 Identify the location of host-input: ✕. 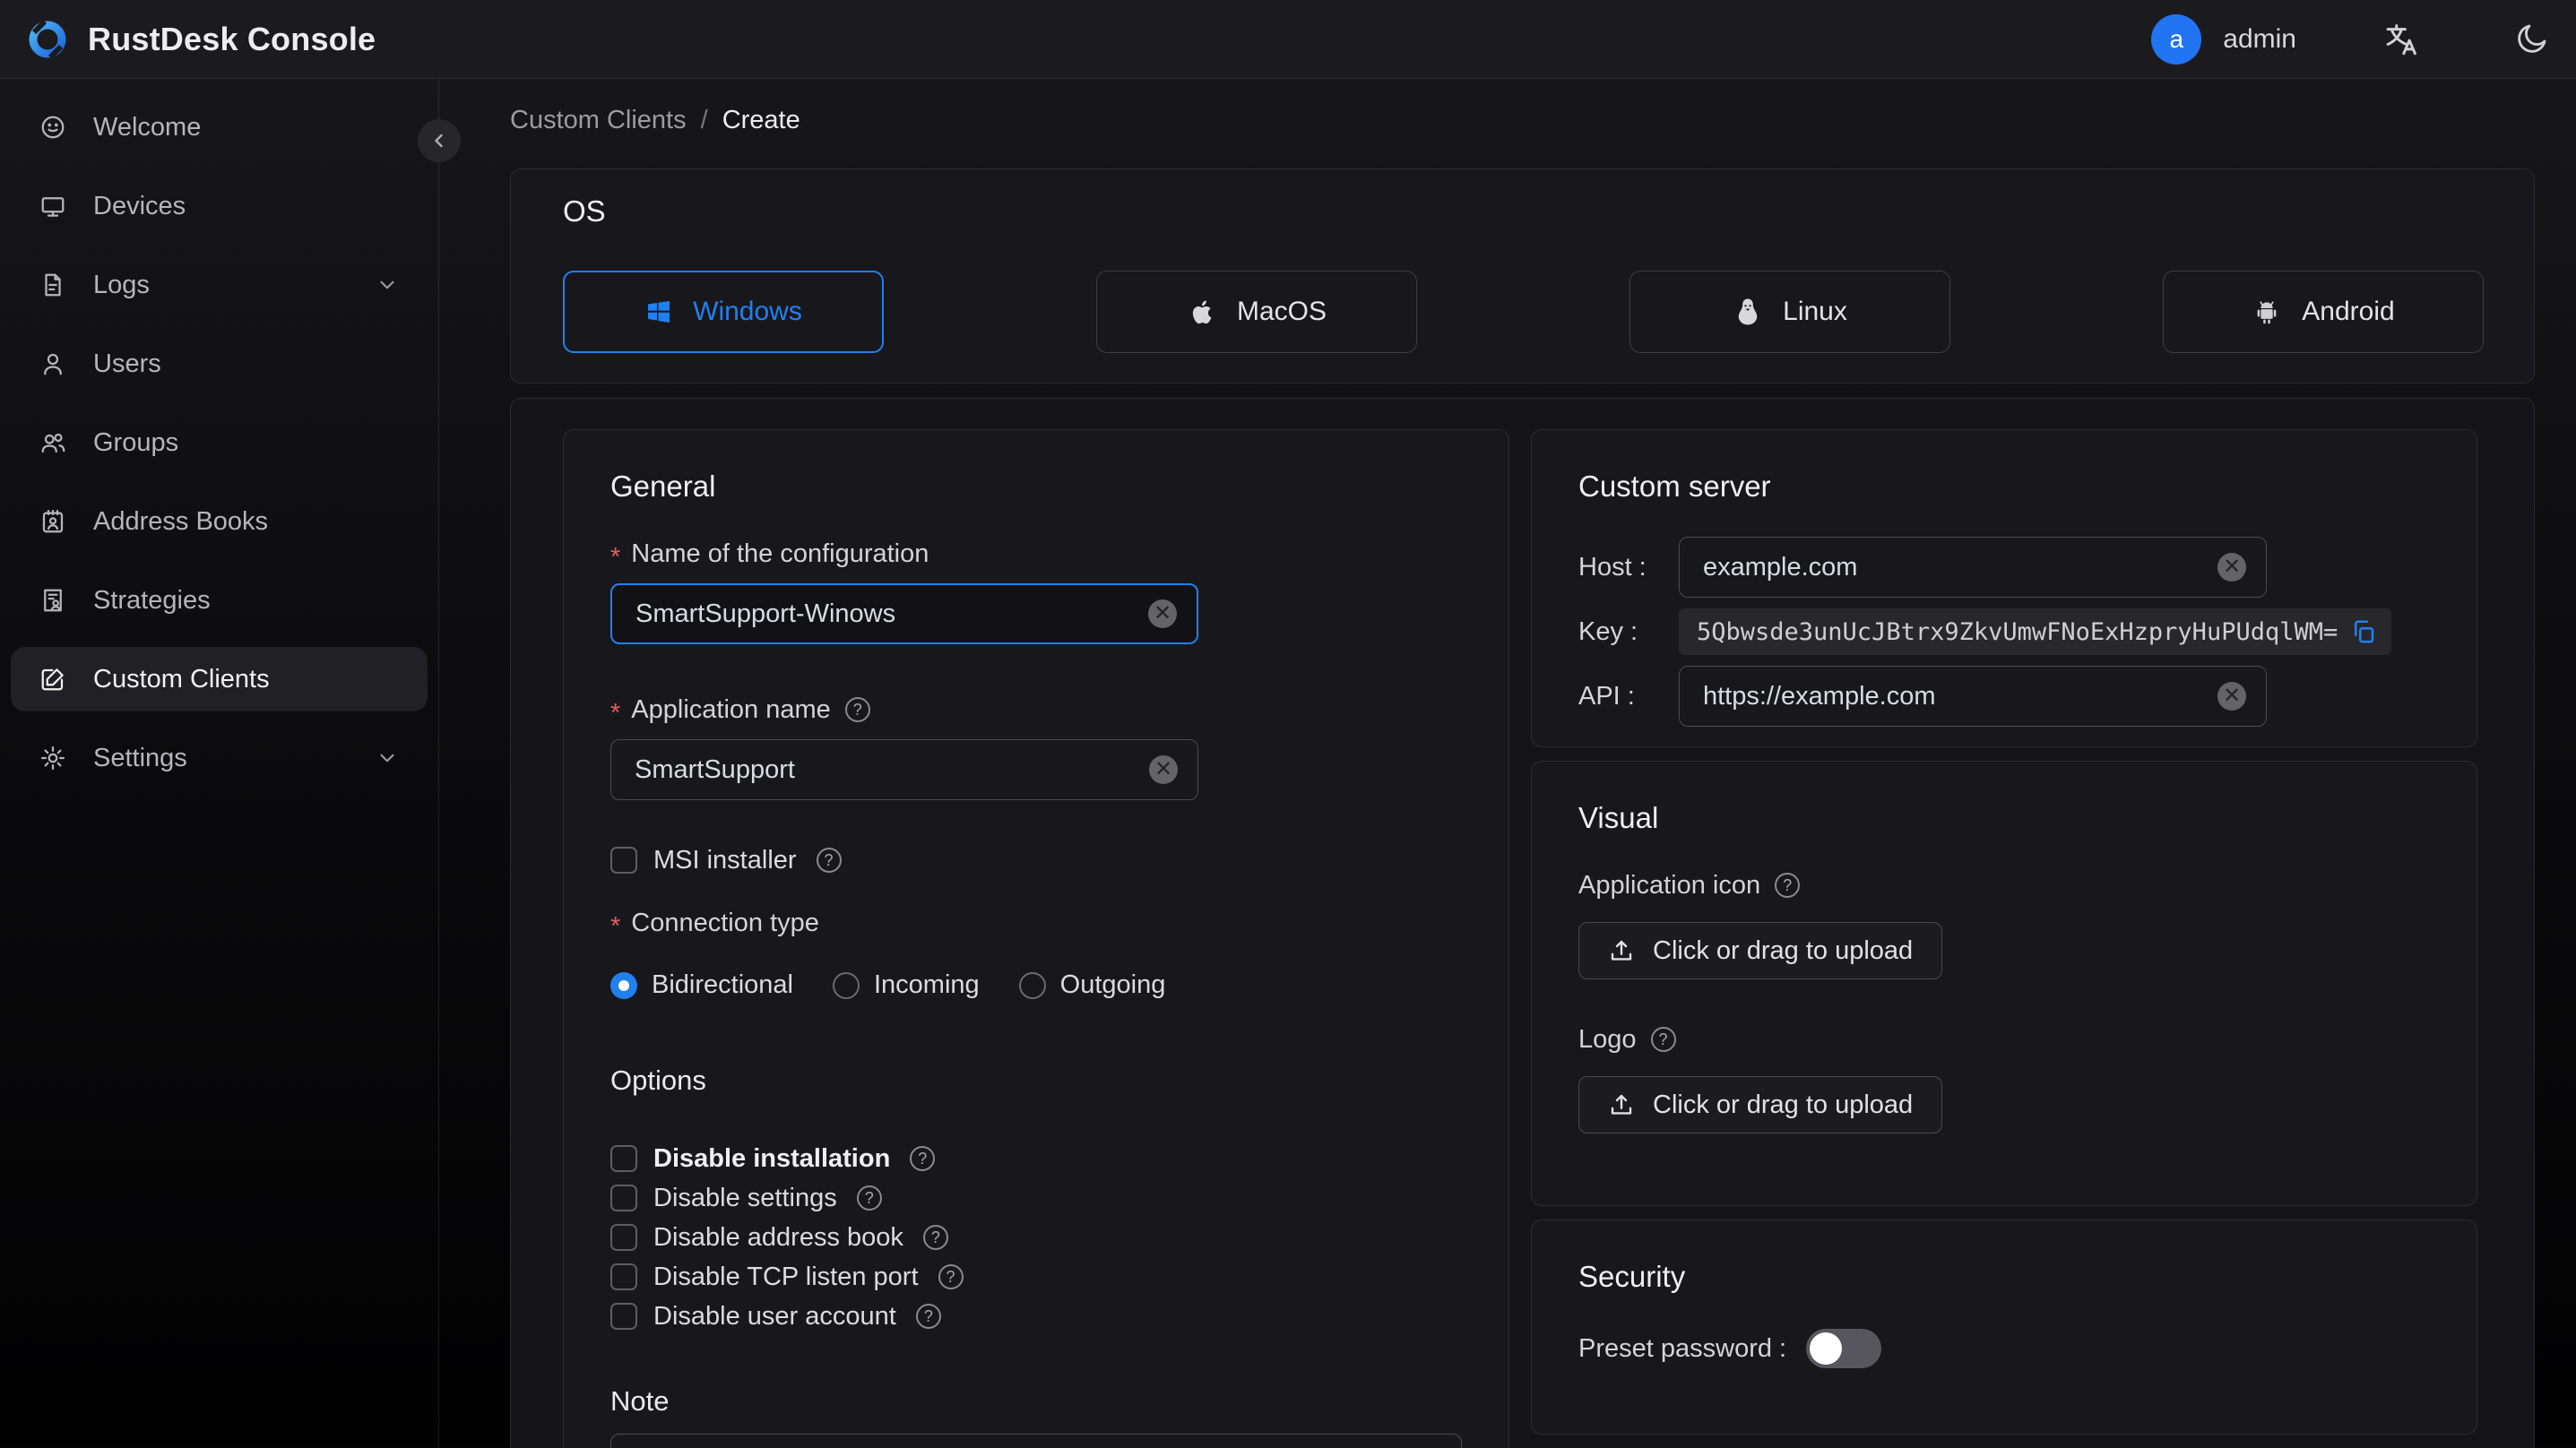
(1973, 567).